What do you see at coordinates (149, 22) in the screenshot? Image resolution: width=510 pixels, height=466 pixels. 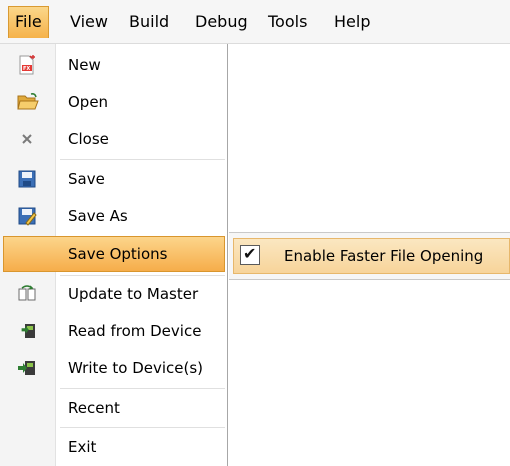 I see `menu-build: Build` at bounding box center [149, 22].